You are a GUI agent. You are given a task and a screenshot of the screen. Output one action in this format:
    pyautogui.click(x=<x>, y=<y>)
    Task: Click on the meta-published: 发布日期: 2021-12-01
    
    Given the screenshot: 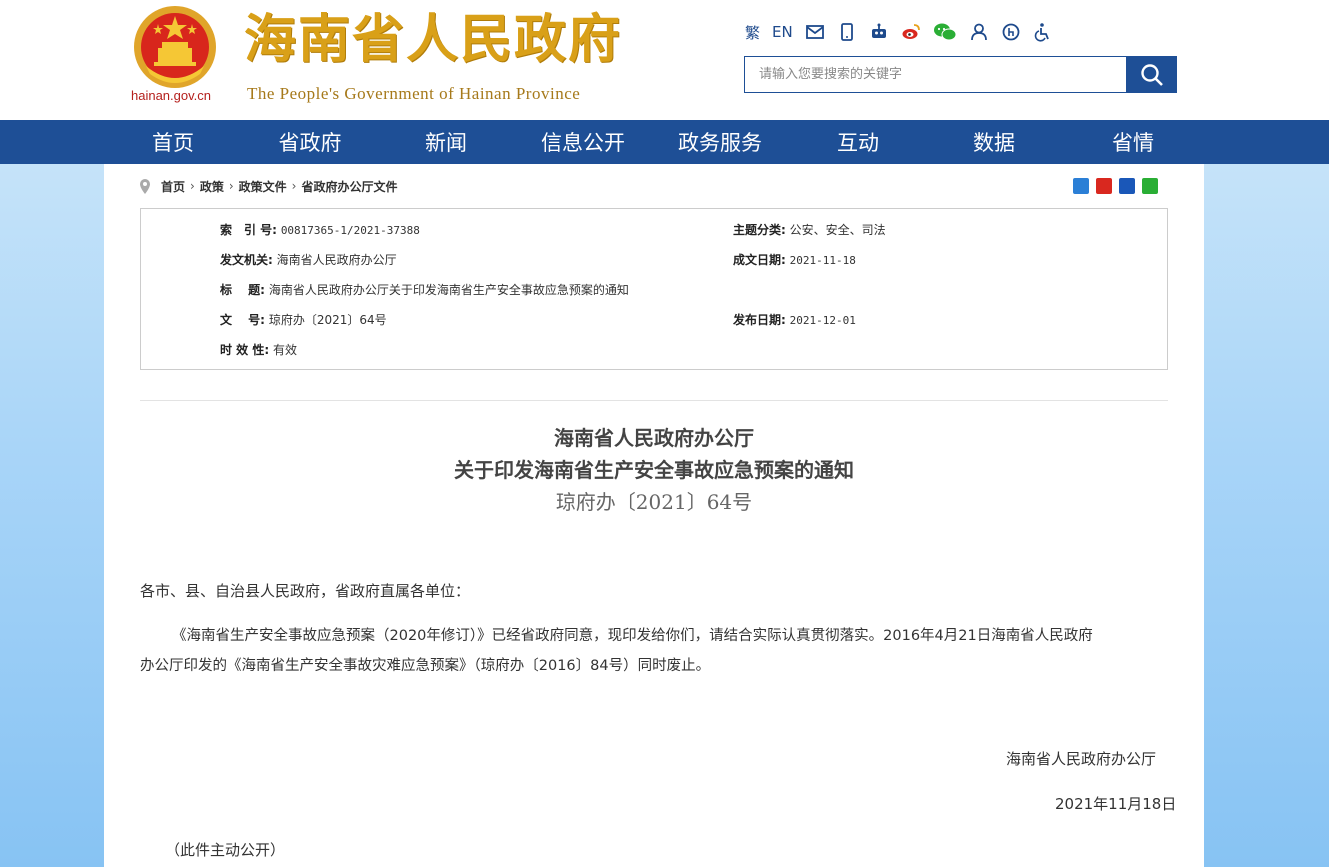 What is the action you would take?
    pyautogui.click(x=794, y=319)
    